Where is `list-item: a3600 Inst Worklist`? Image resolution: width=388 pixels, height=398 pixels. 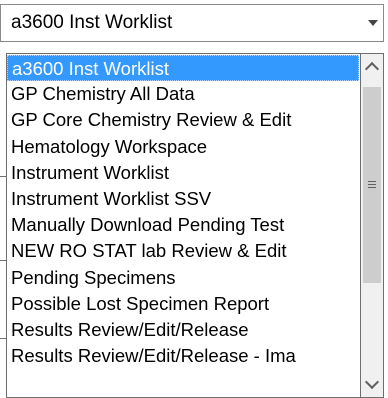
list-item: a3600 Inst Worklist is located at coordinates (183, 68).